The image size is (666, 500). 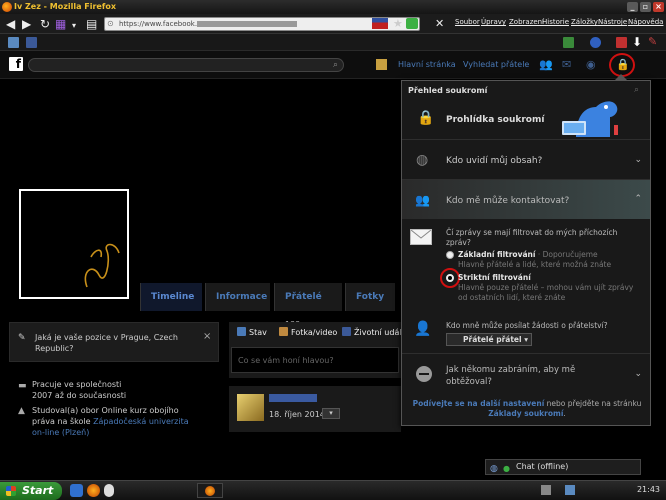 I want to click on find-friends-link: Vyhledat přátele, so click(x=496, y=64).